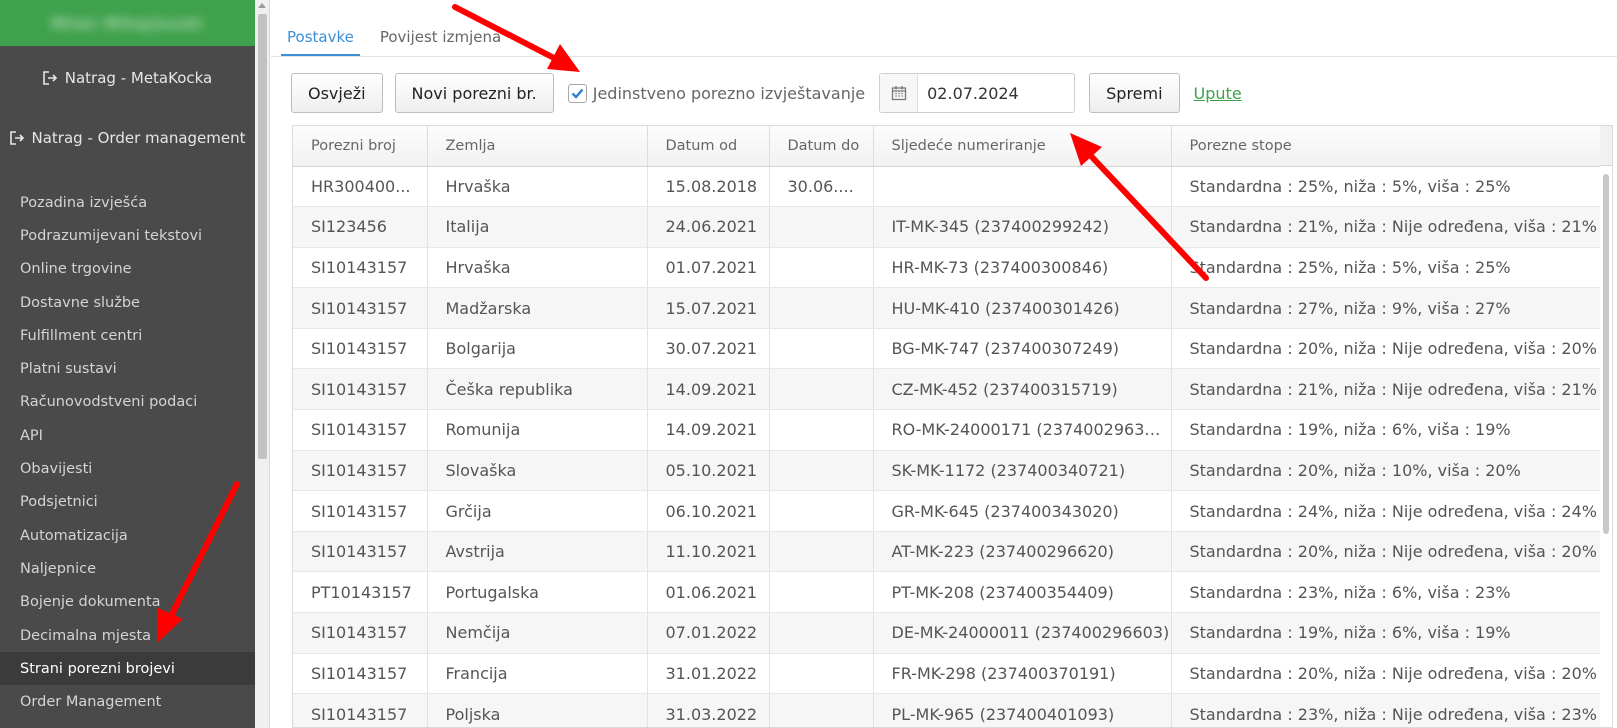 This screenshot has width=1617, height=728. What do you see at coordinates (127, 269) in the screenshot?
I see `sidebar-item-online-trgovine: Online trgovine` at bounding box center [127, 269].